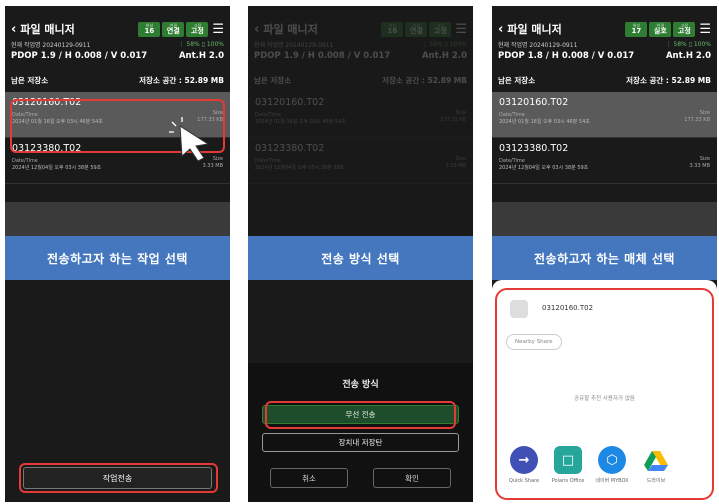 This screenshot has width=719, height=504. I want to click on dim-overlay, so click(360, 121).